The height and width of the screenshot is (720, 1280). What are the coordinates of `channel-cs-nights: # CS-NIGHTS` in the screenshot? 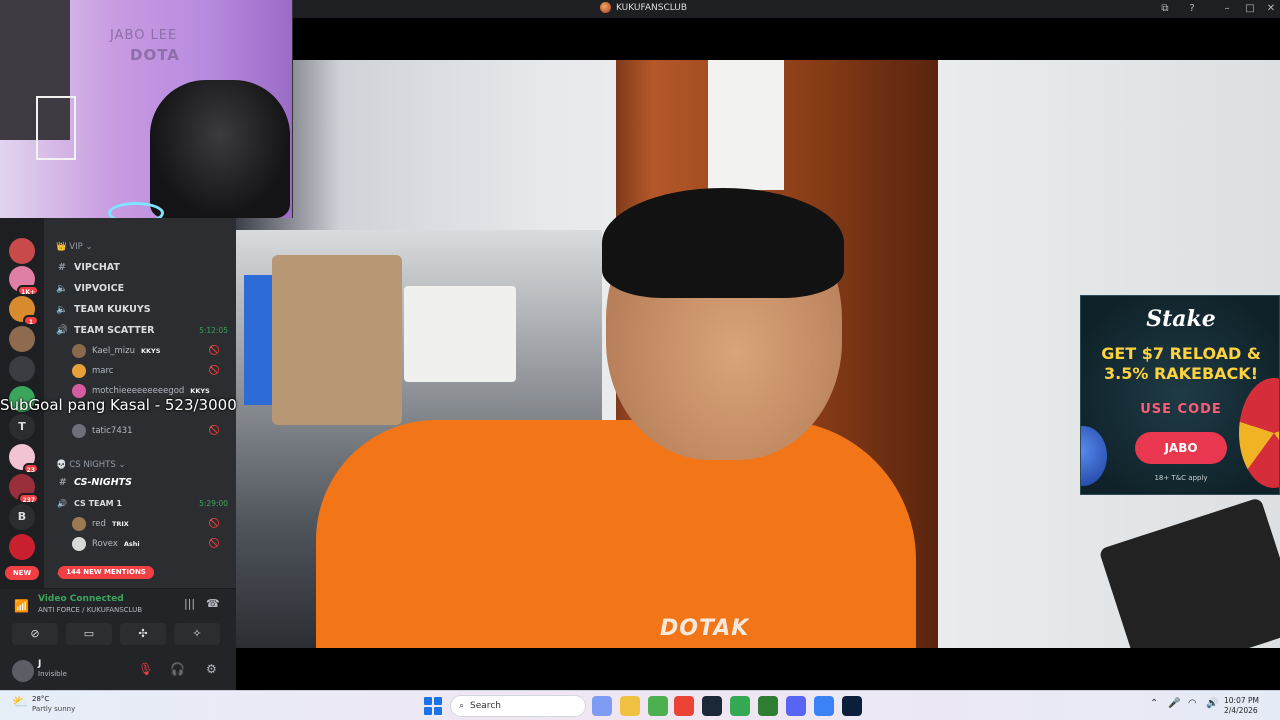 It's located at (146, 482).